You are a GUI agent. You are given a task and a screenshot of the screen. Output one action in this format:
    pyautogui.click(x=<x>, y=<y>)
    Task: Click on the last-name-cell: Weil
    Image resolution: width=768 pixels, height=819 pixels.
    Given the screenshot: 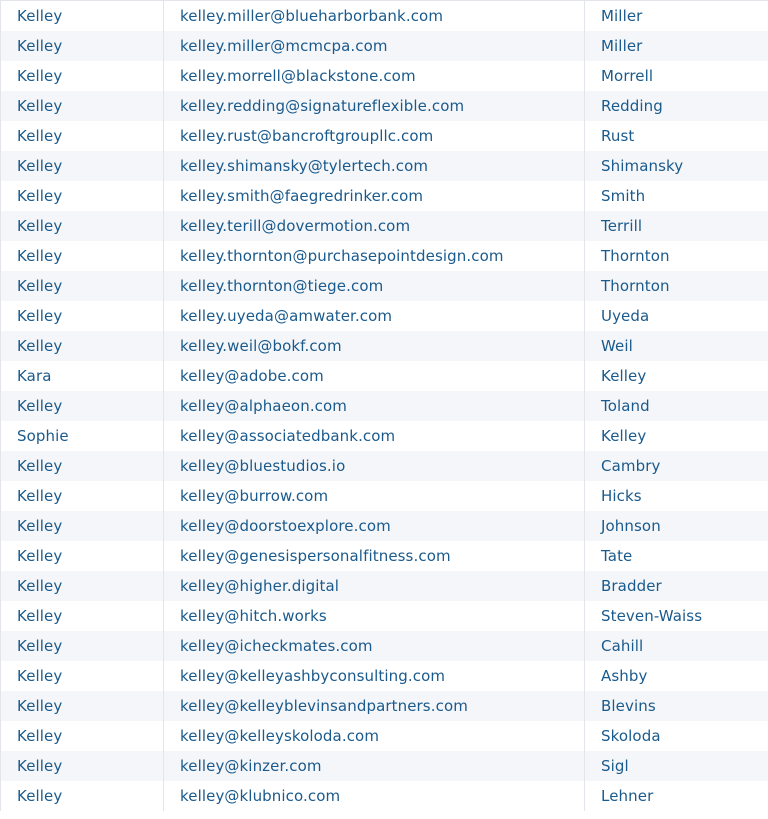 What is the action you would take?
    pyautogui.click(x=676, y=346)
    